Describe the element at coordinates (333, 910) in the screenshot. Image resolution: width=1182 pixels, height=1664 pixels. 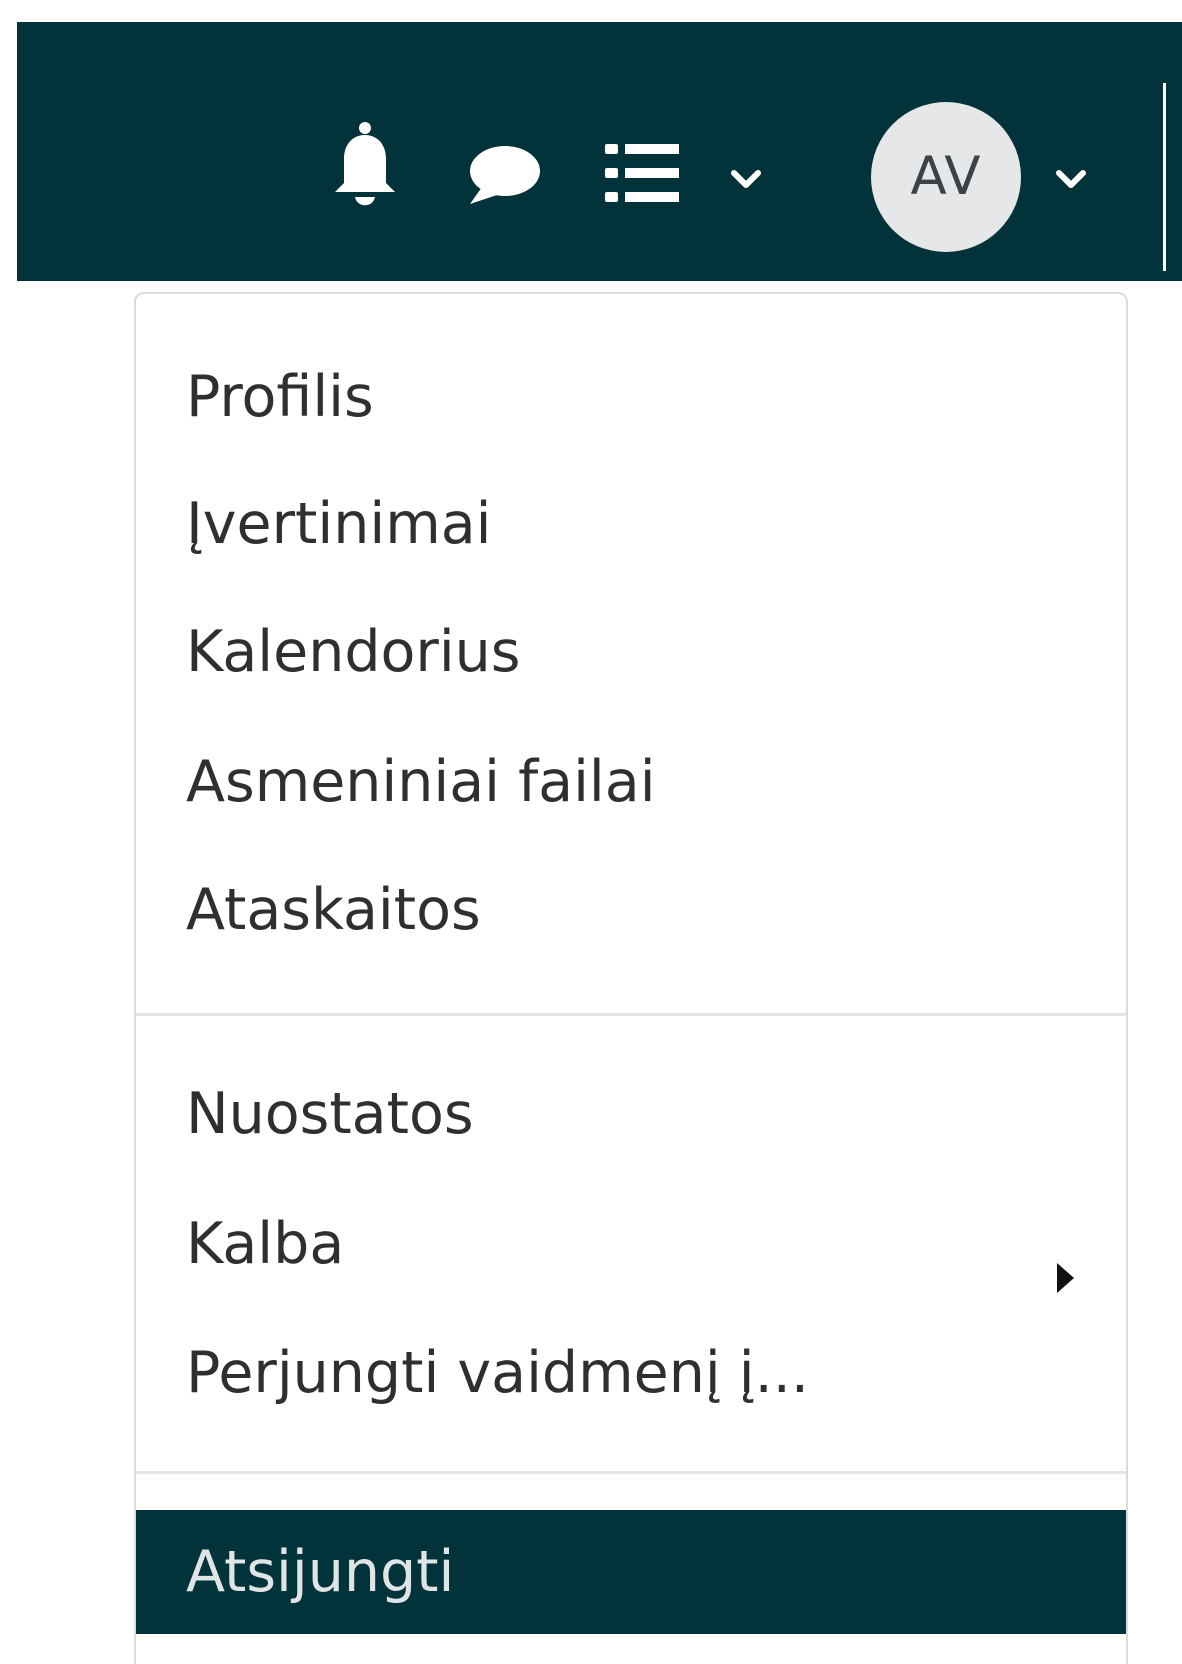
I see `menu-item-label: Ataskaitos` at that location.